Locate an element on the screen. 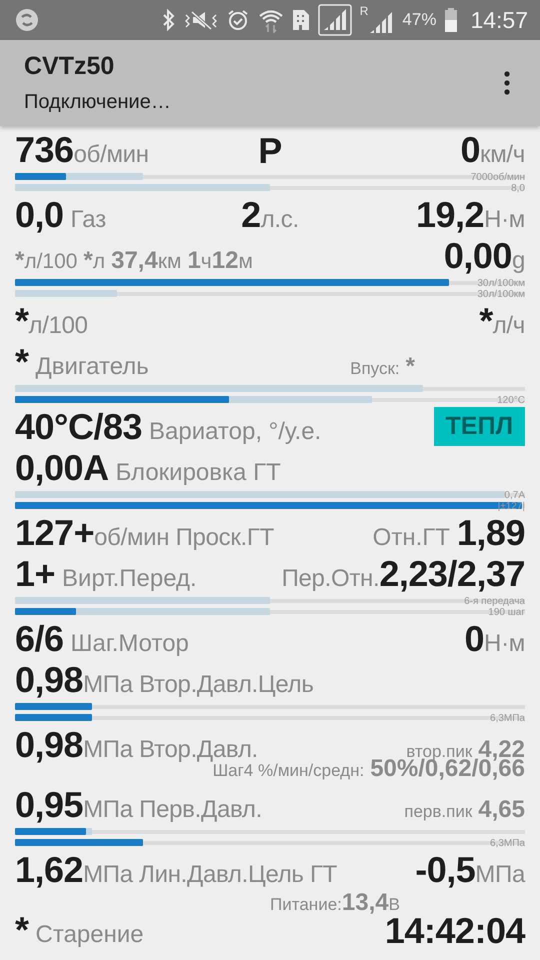 This screenshot has height=960, width=540. reading-value: 4,65 is located at coordinates (501, 810).